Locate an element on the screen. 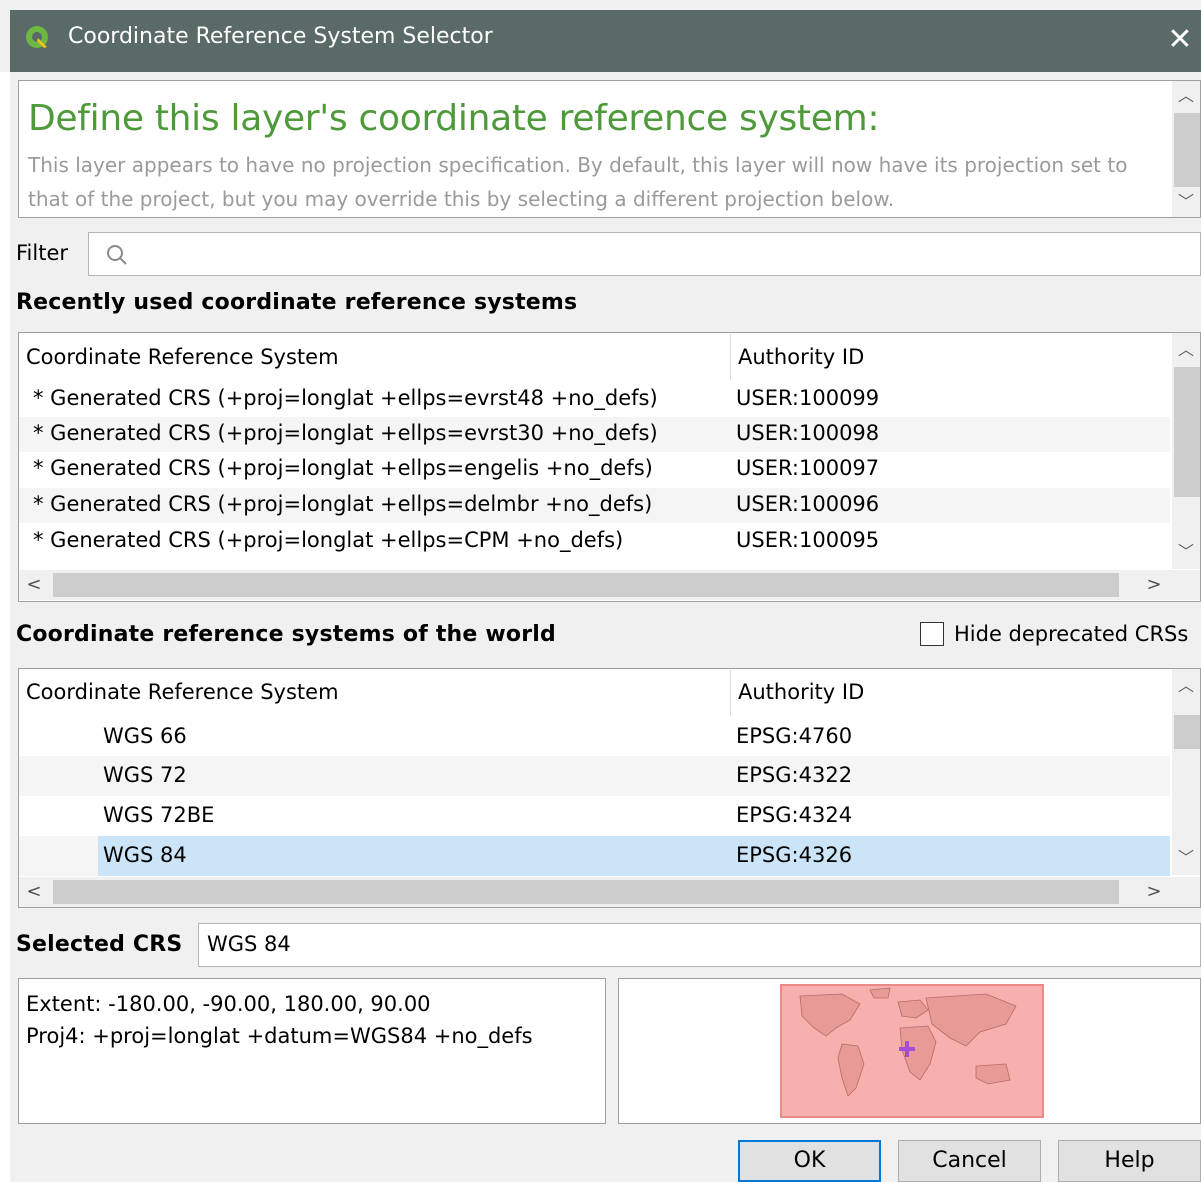 This screenshot has width=1201, height=1182. search-icon is located at coordinates (117, 255).